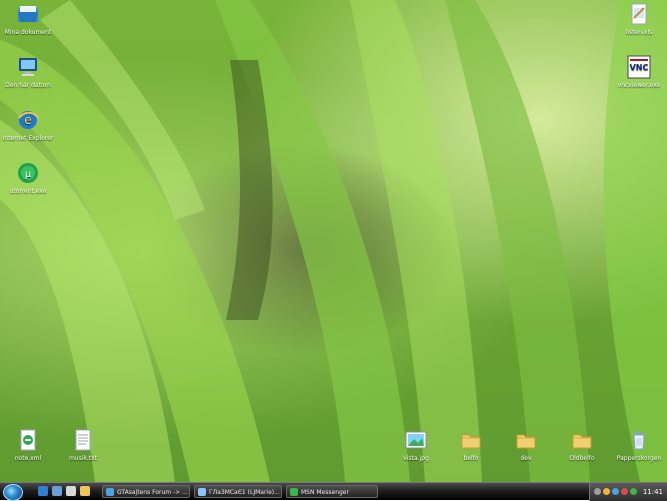 The image size is (667, 501). What do you see at coordinates (325, 492) in the screenshot?
I see `task-label: MSN Messenger` at bounding box center [325, 492].